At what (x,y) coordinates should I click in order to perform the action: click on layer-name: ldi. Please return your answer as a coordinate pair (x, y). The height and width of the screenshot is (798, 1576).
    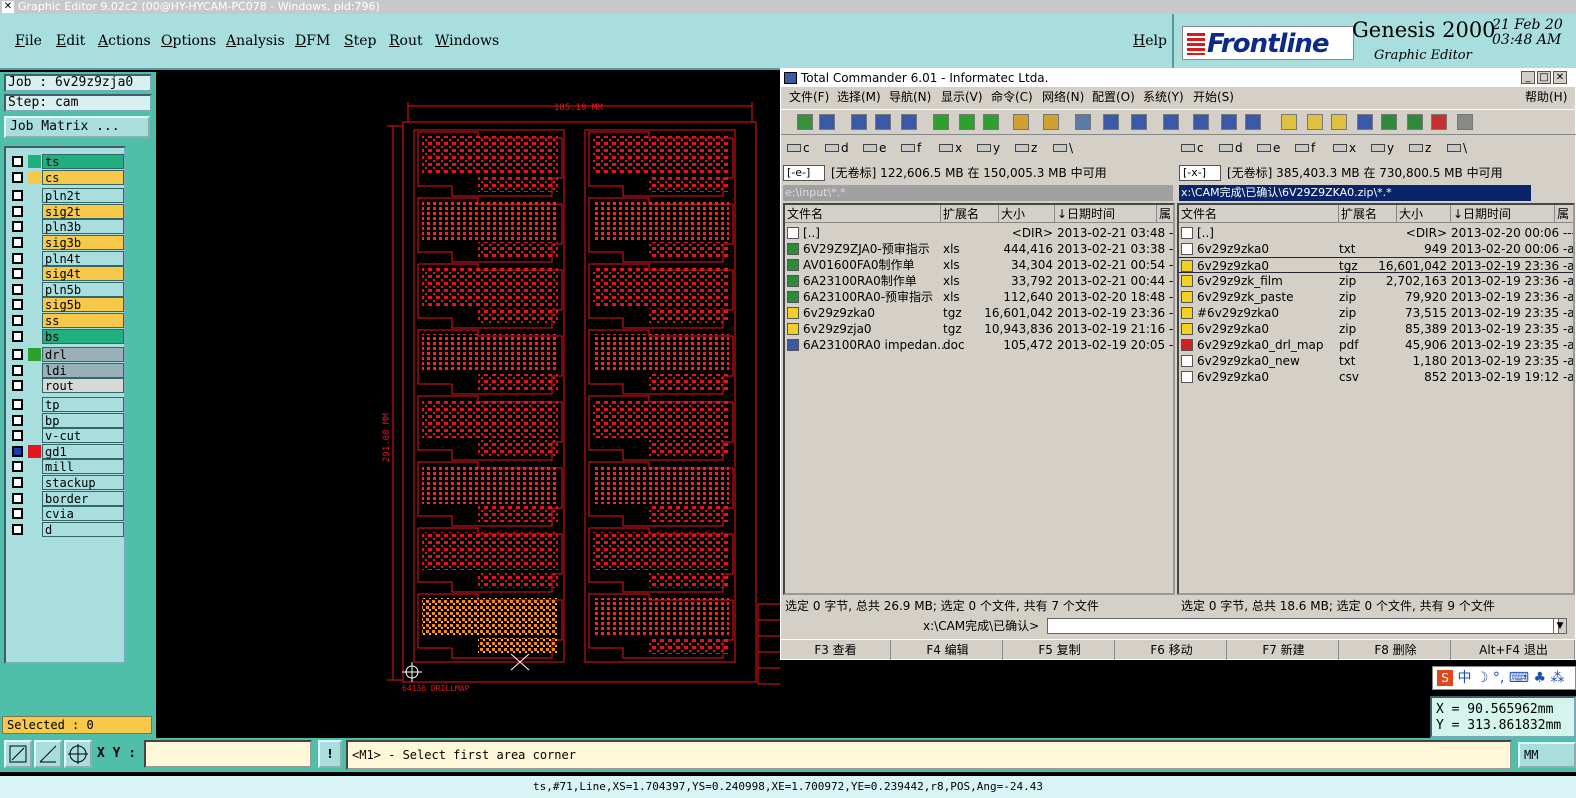
    Looking at the image, I should click on (83, 370).